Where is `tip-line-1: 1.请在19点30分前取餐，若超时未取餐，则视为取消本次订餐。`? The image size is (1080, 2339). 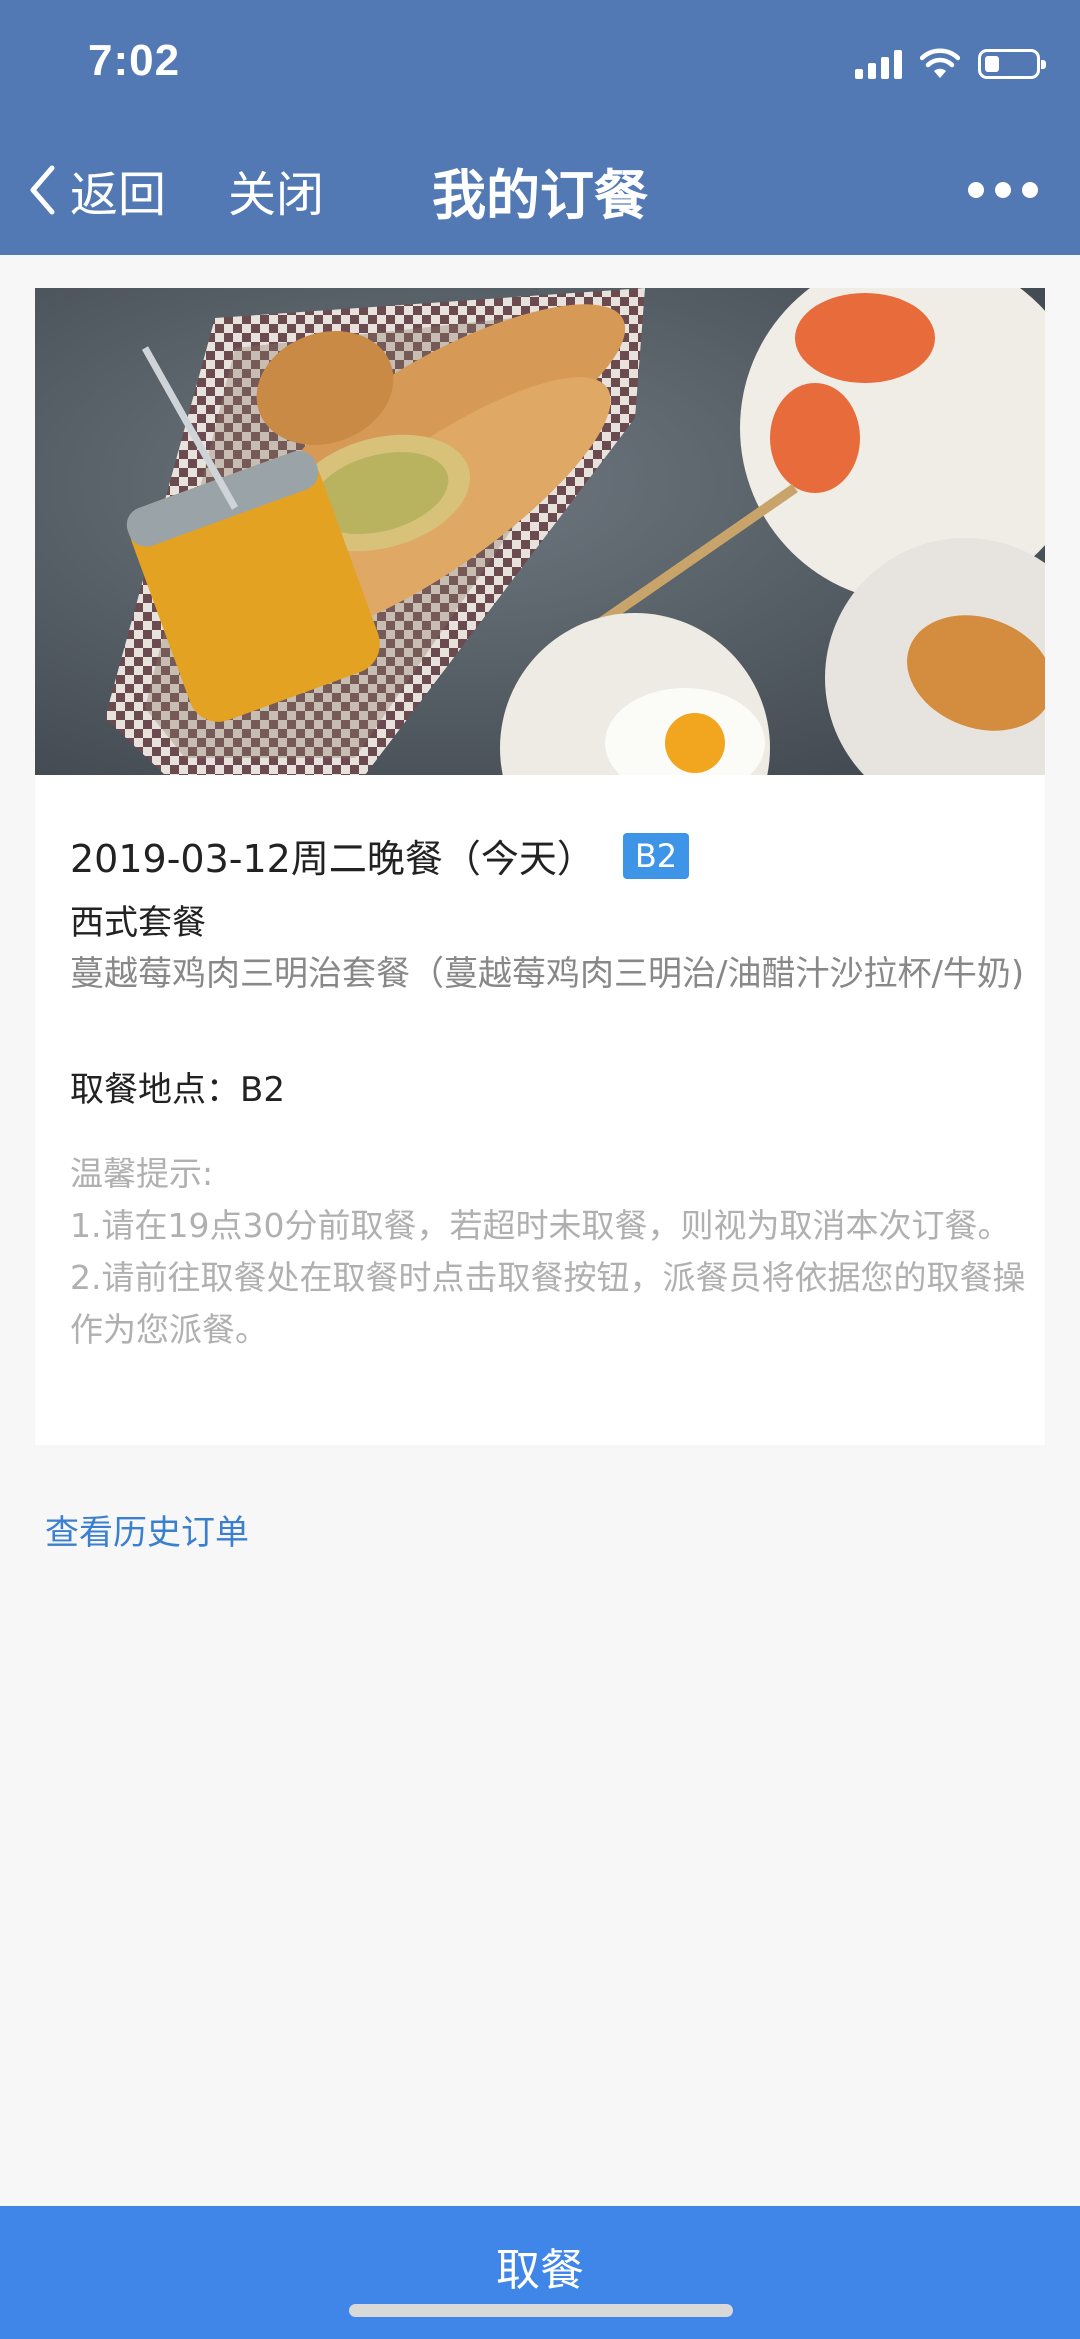 tip-line-1: 1.请在19点30分前取餐，若超时未取餐，则视为取消本次订餐。 is located at coordinates (540, 1225).